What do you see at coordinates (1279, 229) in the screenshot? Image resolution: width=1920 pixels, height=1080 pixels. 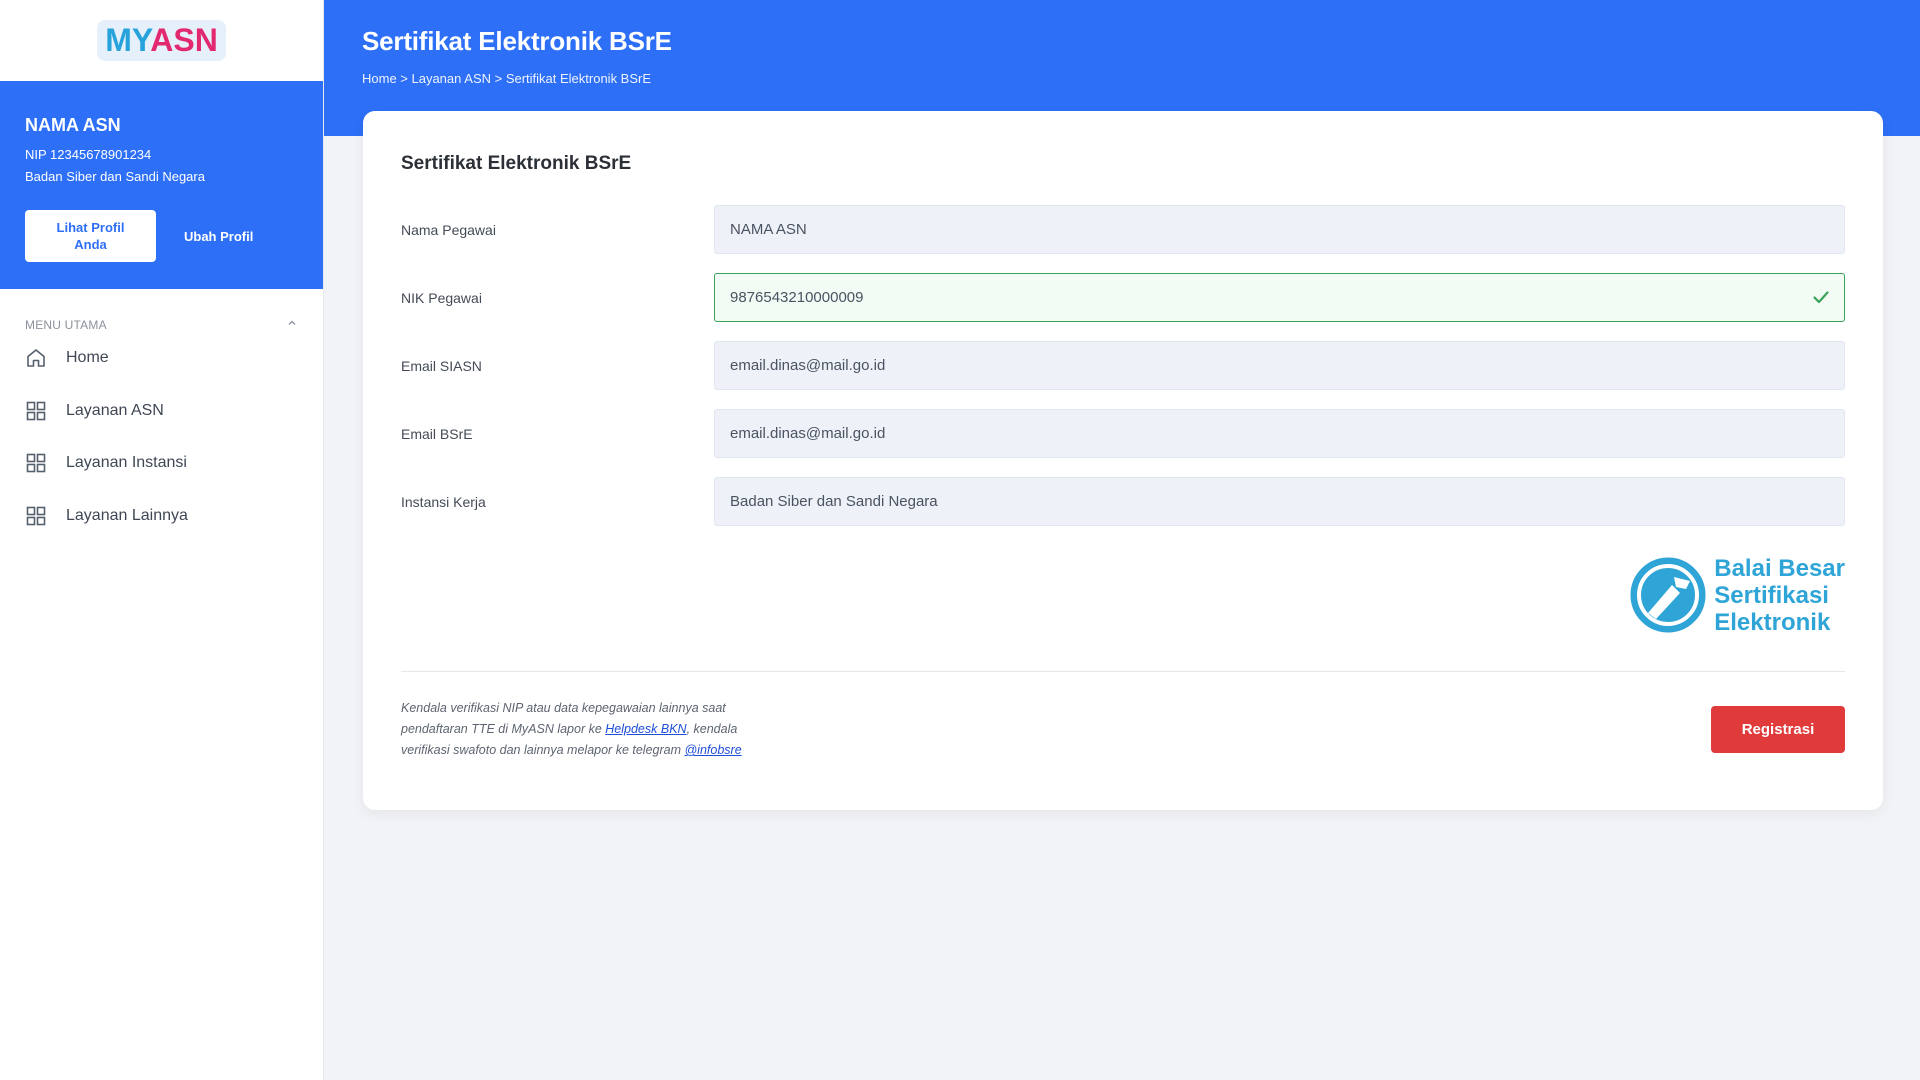 I see `nama-pegawai-field: NAMA ASN` at bounding box center [1279, 229].